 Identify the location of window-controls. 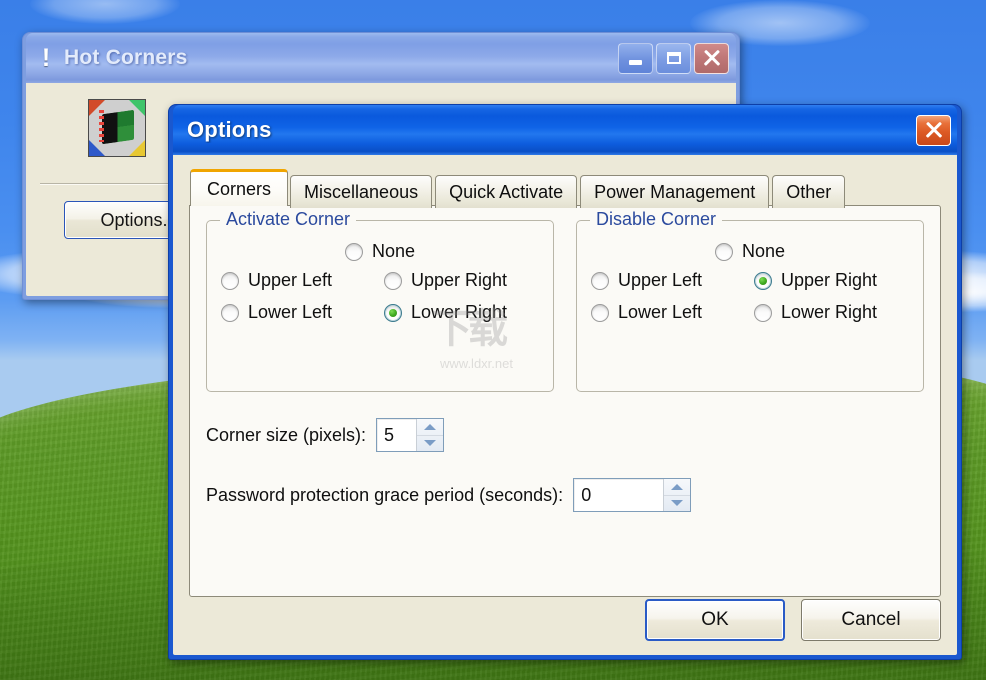
(673, 58).